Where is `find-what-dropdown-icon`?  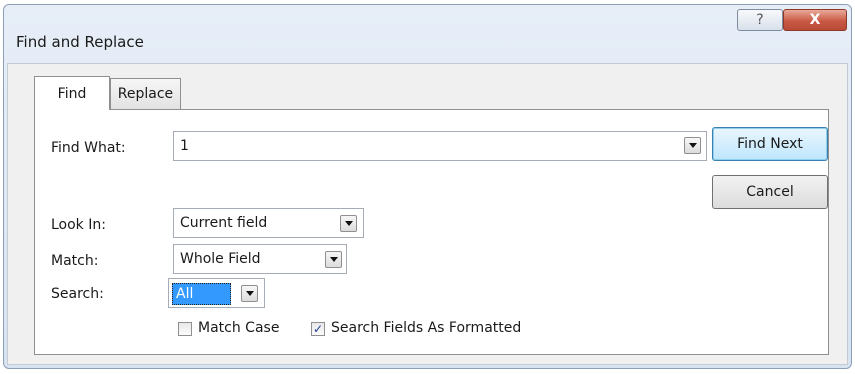
find-what-dropdown-icon is located at coordinates (692, 145).